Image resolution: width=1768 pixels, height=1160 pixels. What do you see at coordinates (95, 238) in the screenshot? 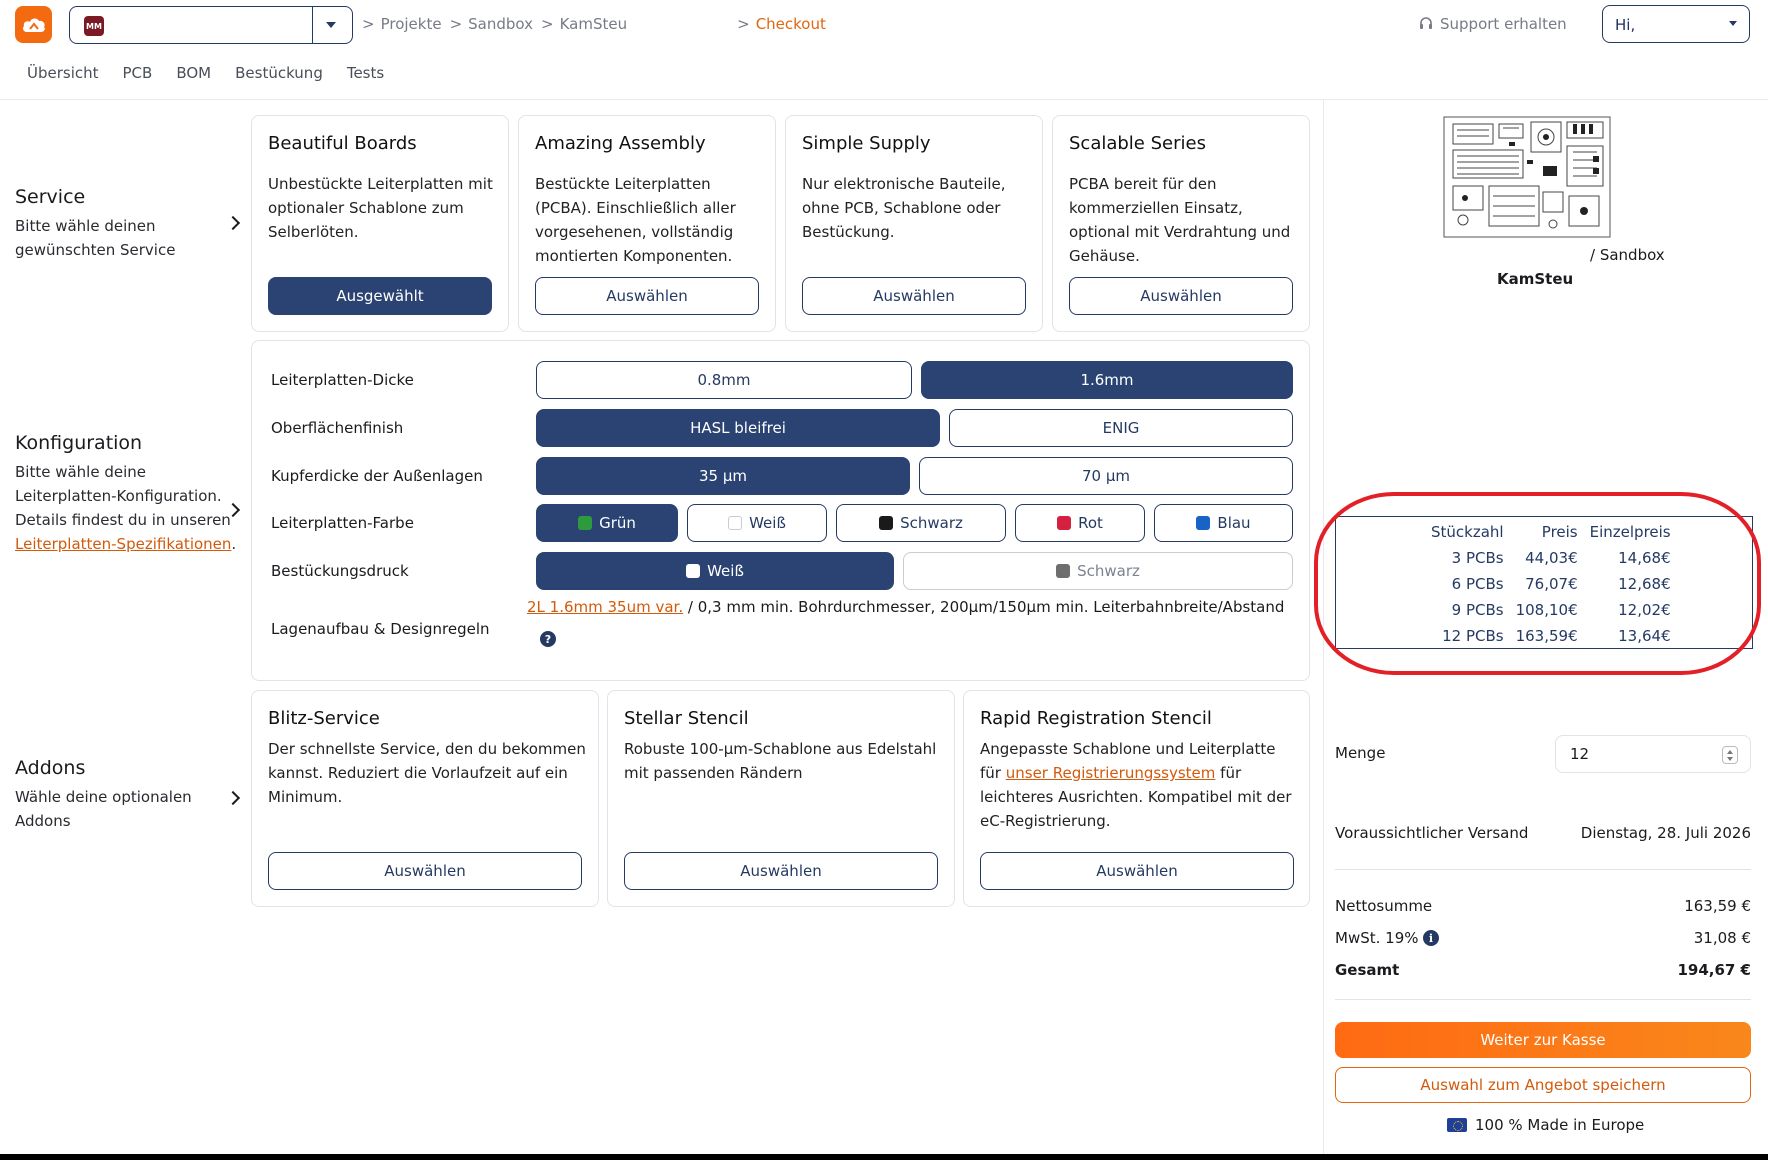
I see `service-desc: Bitte wähle deinen gewünschten Service` at bounding box center [95, 238].